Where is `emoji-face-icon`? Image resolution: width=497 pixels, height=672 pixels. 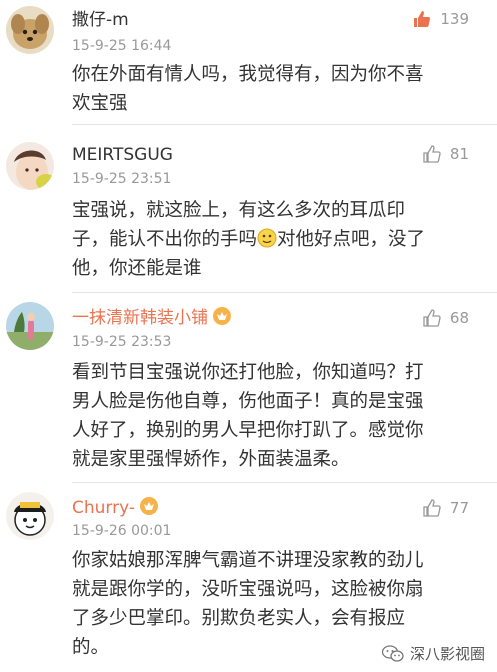
emoji-face-icon is located at coordinates (267, 238).